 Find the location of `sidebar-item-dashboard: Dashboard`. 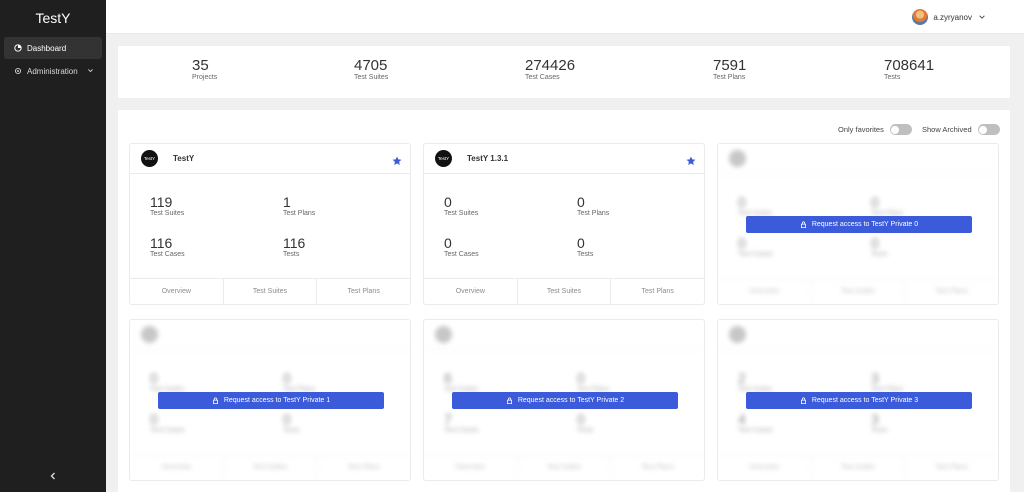

sidebar-item-dashboard: Dashboard is located at coordinates (53, 48).